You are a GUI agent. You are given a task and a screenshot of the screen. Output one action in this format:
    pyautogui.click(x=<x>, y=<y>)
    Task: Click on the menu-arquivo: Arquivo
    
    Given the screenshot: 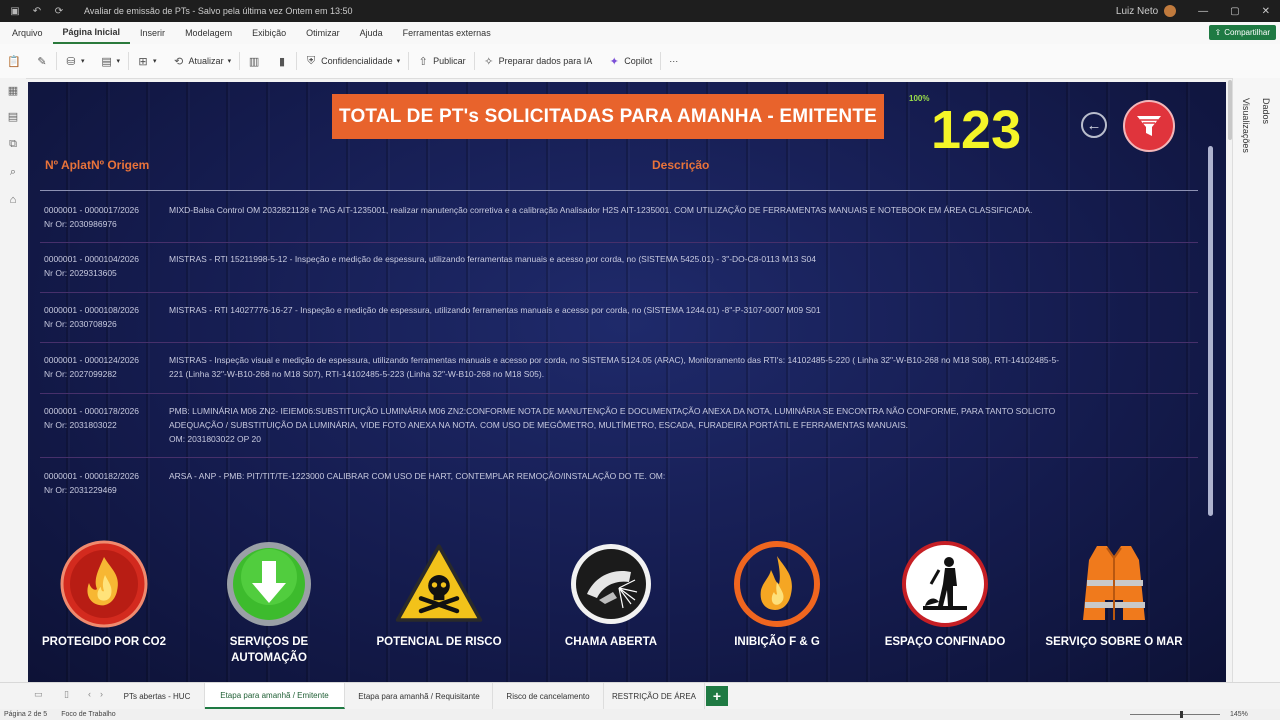 What is the action you would take?
    pyautogui.click(x=26, y=33)
    